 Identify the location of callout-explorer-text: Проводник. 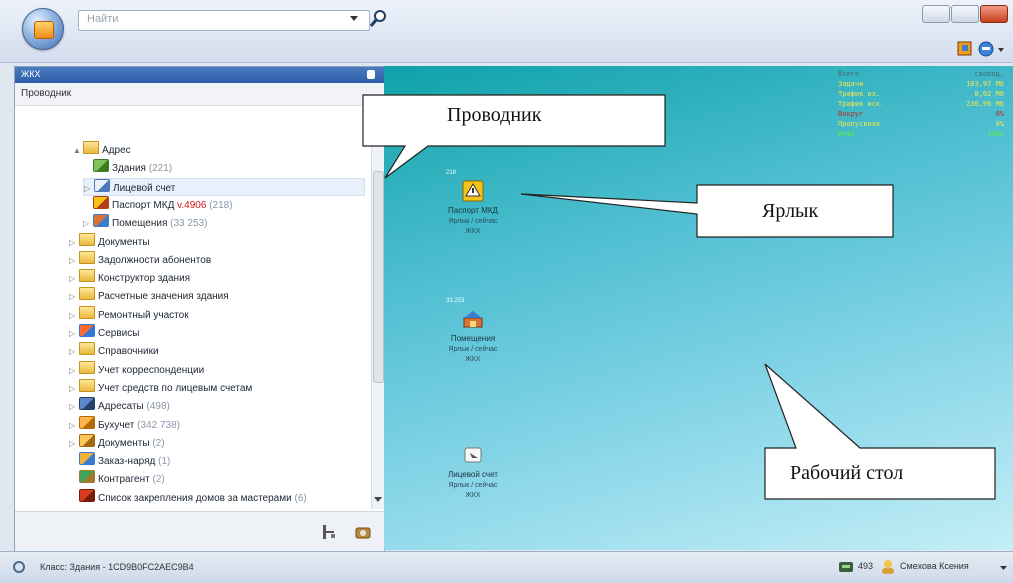
(494, 115).